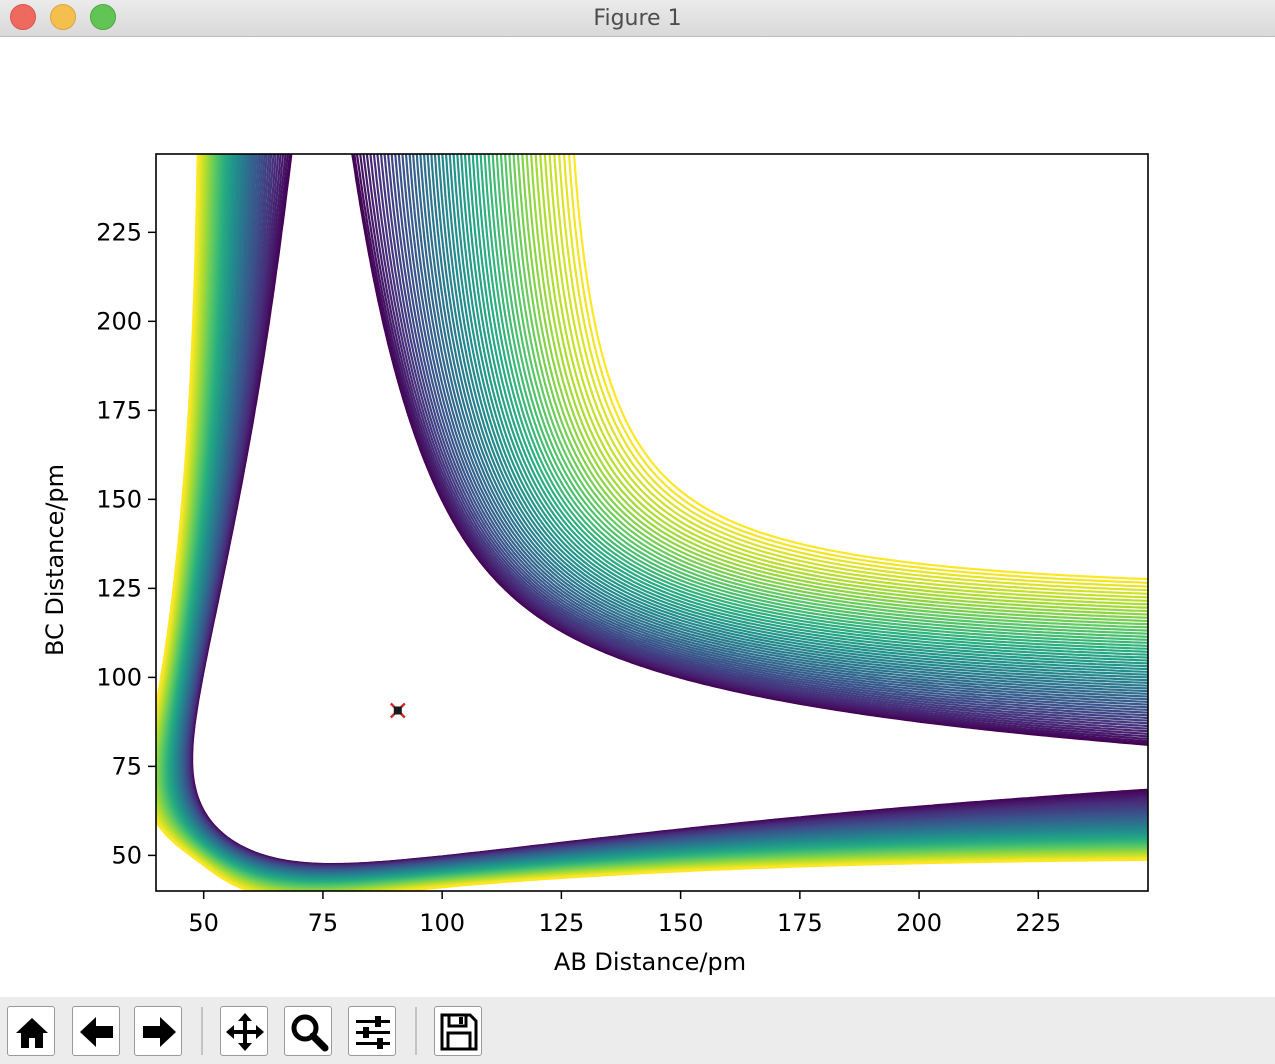 This screenshot has width=1275, height=1064. Describe the element at coordinates (800, 923) in the screenshot. I see `x-tick-label: 175` at that location.